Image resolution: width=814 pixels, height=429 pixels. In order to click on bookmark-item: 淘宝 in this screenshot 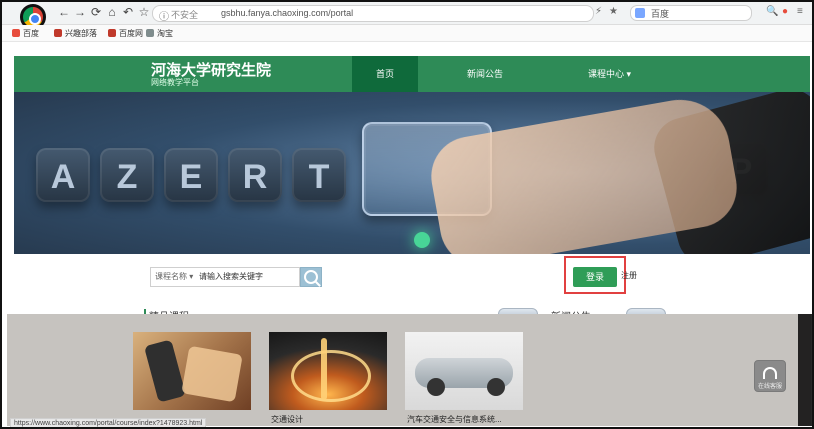, I will do `click(159, 33)`.